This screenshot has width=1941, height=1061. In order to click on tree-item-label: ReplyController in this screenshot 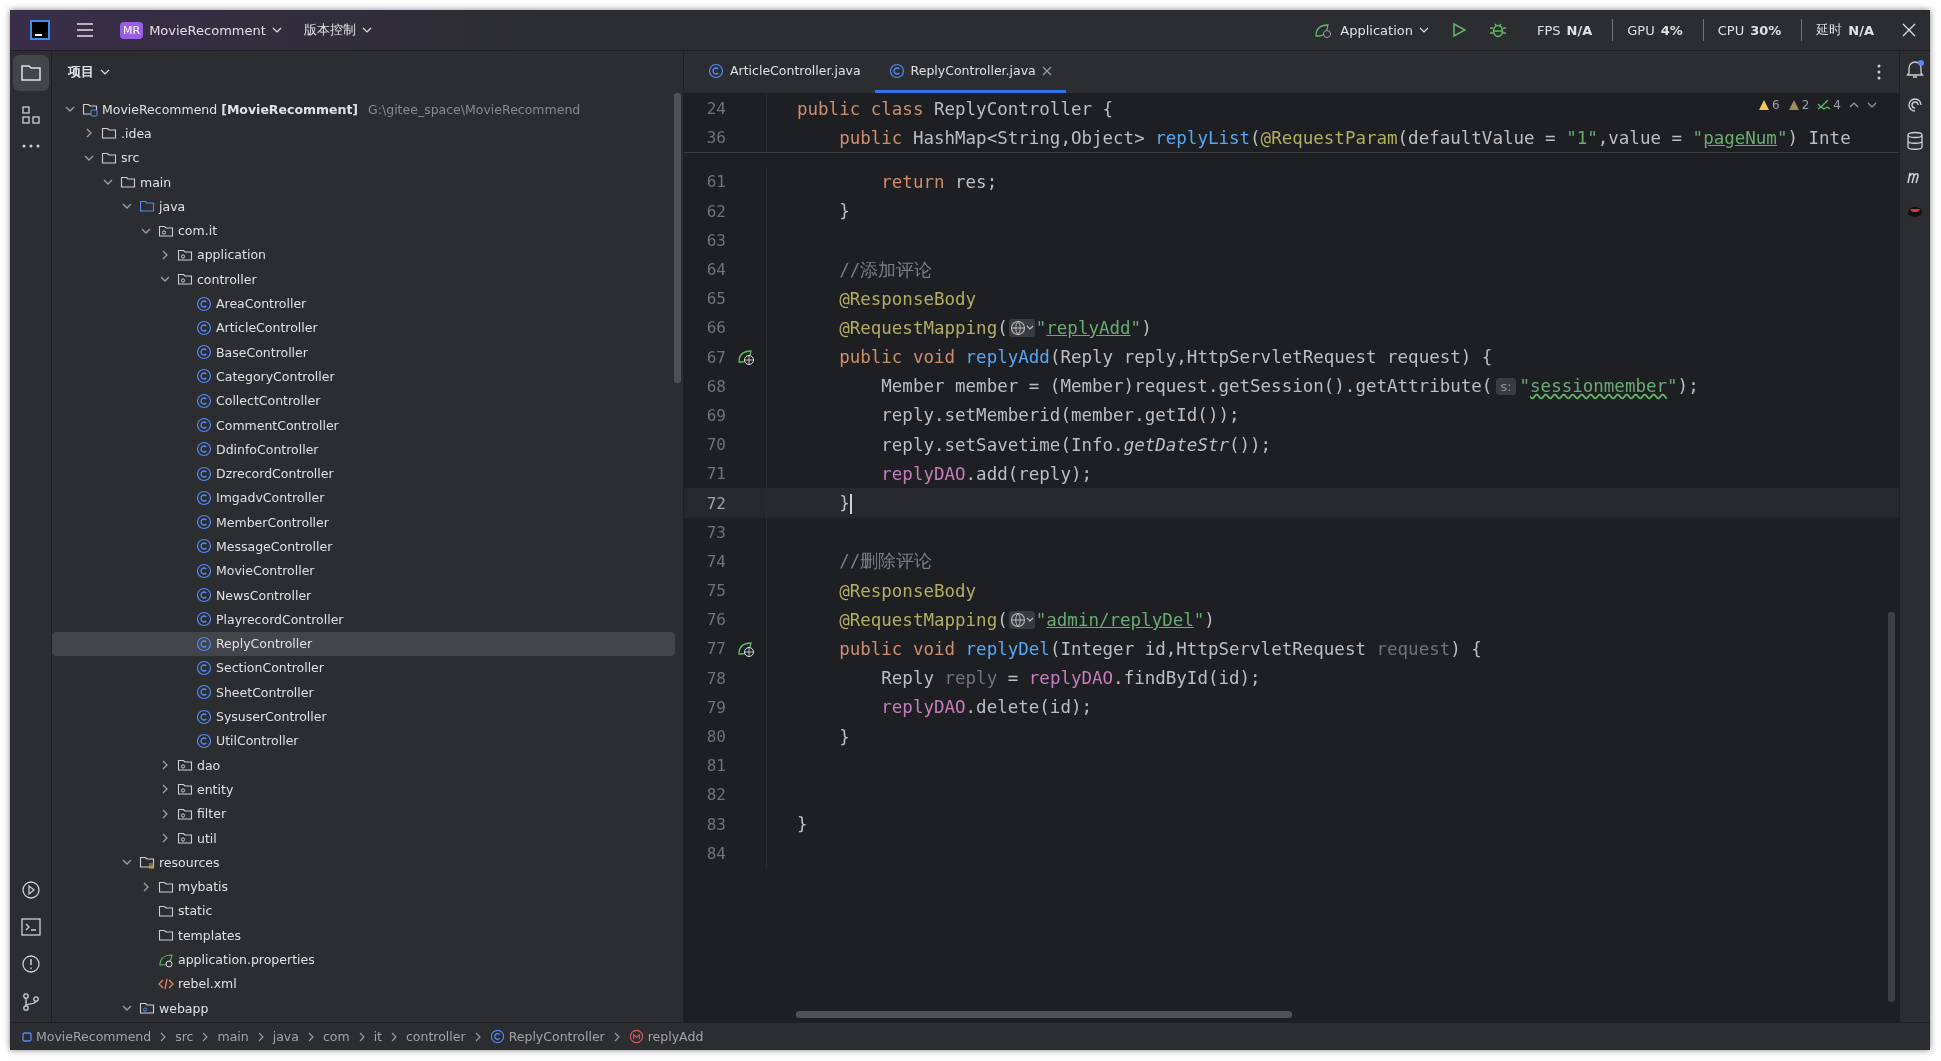, I will do `click(264, 644)`.